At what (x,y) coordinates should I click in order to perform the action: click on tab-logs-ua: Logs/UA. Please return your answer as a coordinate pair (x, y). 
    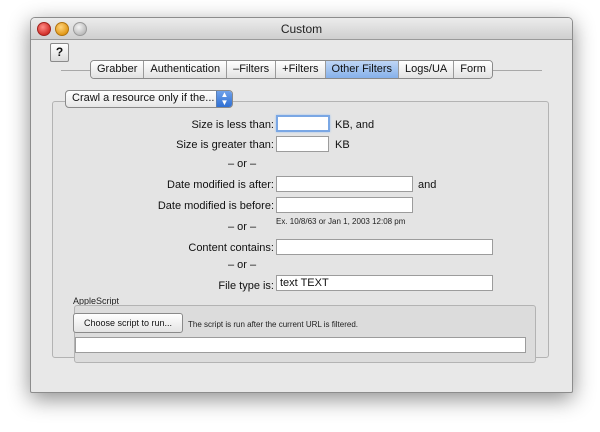
    Looking at the image, I should click on (427, 69).